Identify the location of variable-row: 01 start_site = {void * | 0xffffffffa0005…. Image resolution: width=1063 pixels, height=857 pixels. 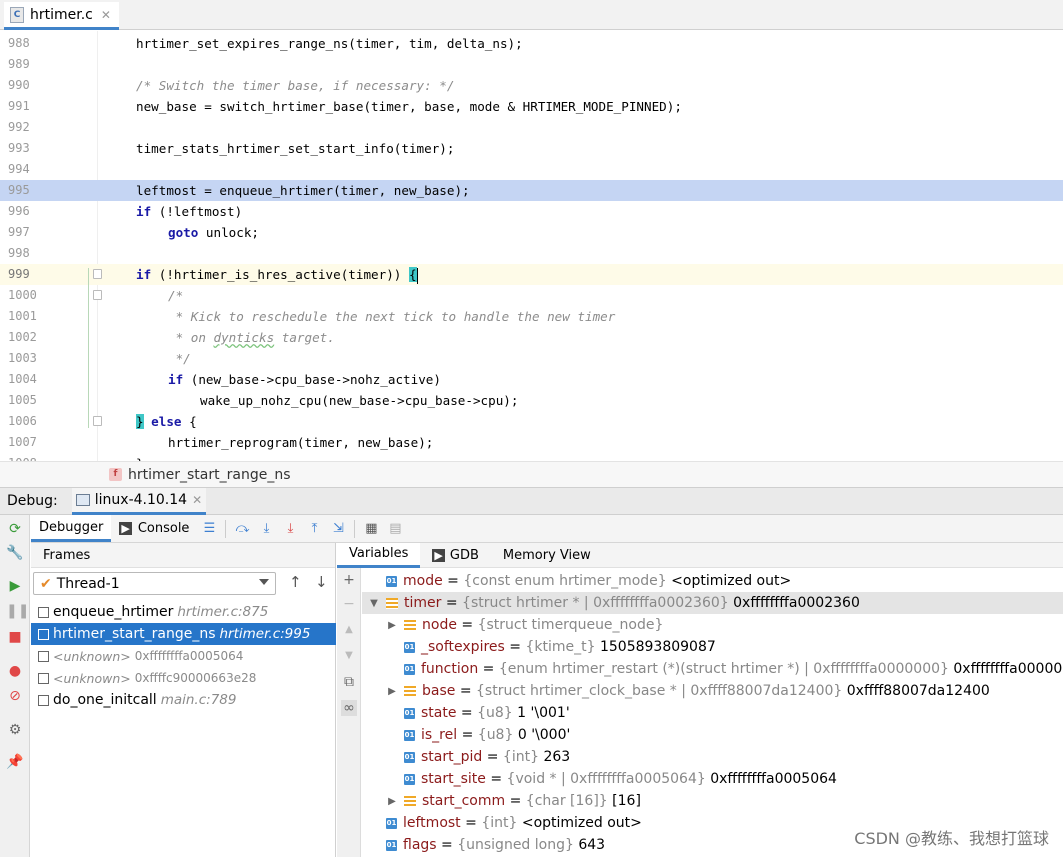
(712, 779).